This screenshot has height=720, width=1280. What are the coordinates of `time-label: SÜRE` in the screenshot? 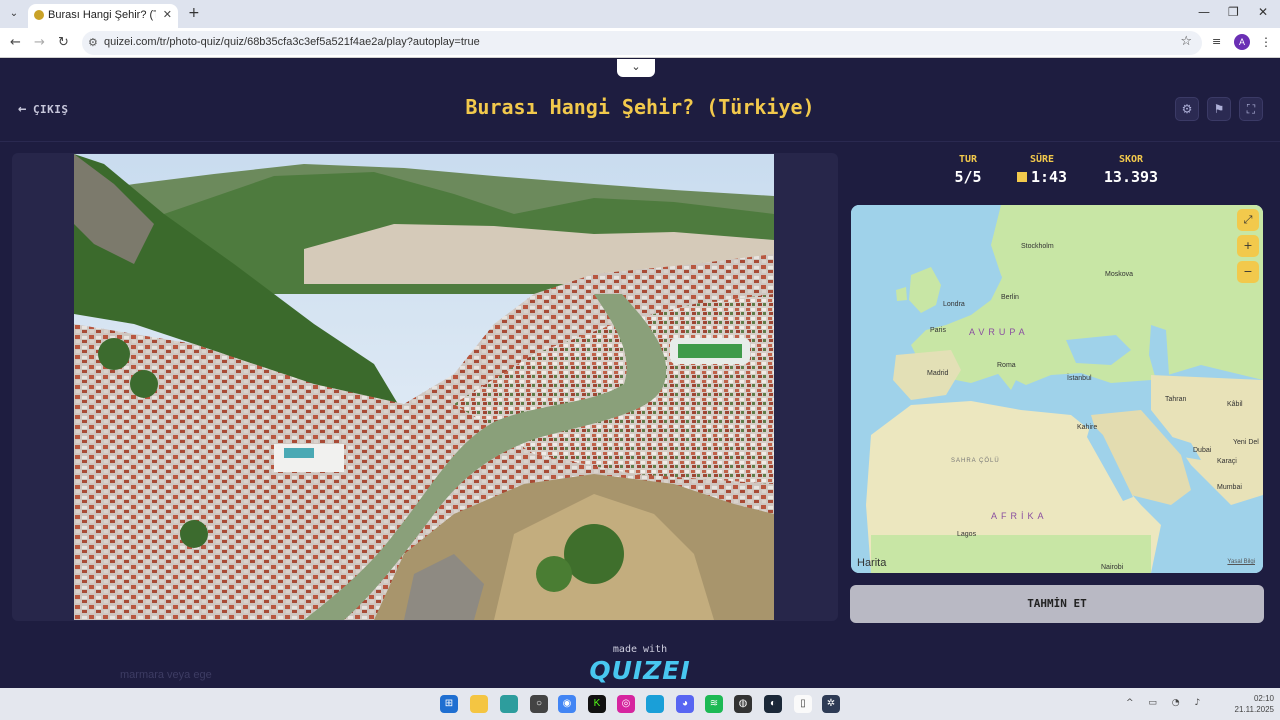 It's located at (1042, 159).